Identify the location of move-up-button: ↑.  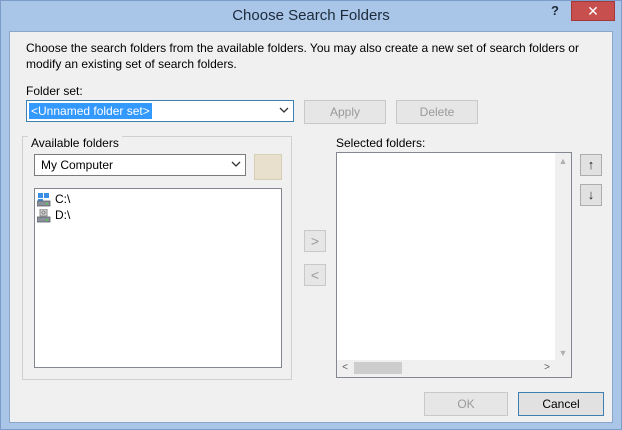
(591, 165).